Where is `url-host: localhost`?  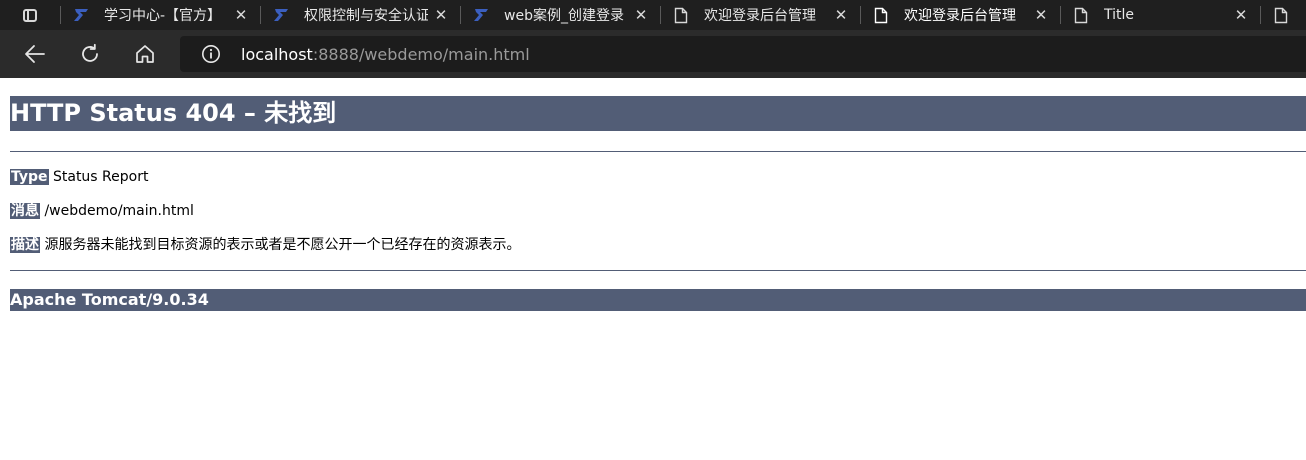
url-host: localhost is located at coordinates (277, 54).